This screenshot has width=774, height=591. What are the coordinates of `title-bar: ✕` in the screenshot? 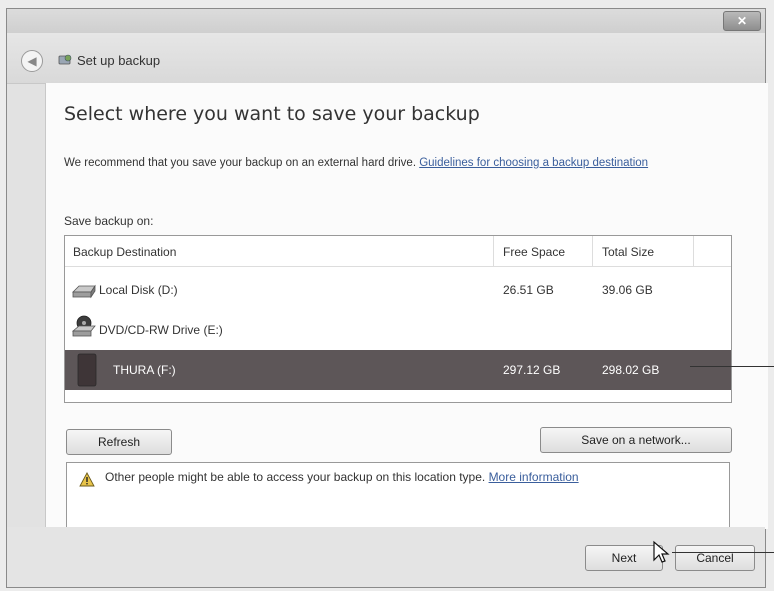 It's located at (386, 21).